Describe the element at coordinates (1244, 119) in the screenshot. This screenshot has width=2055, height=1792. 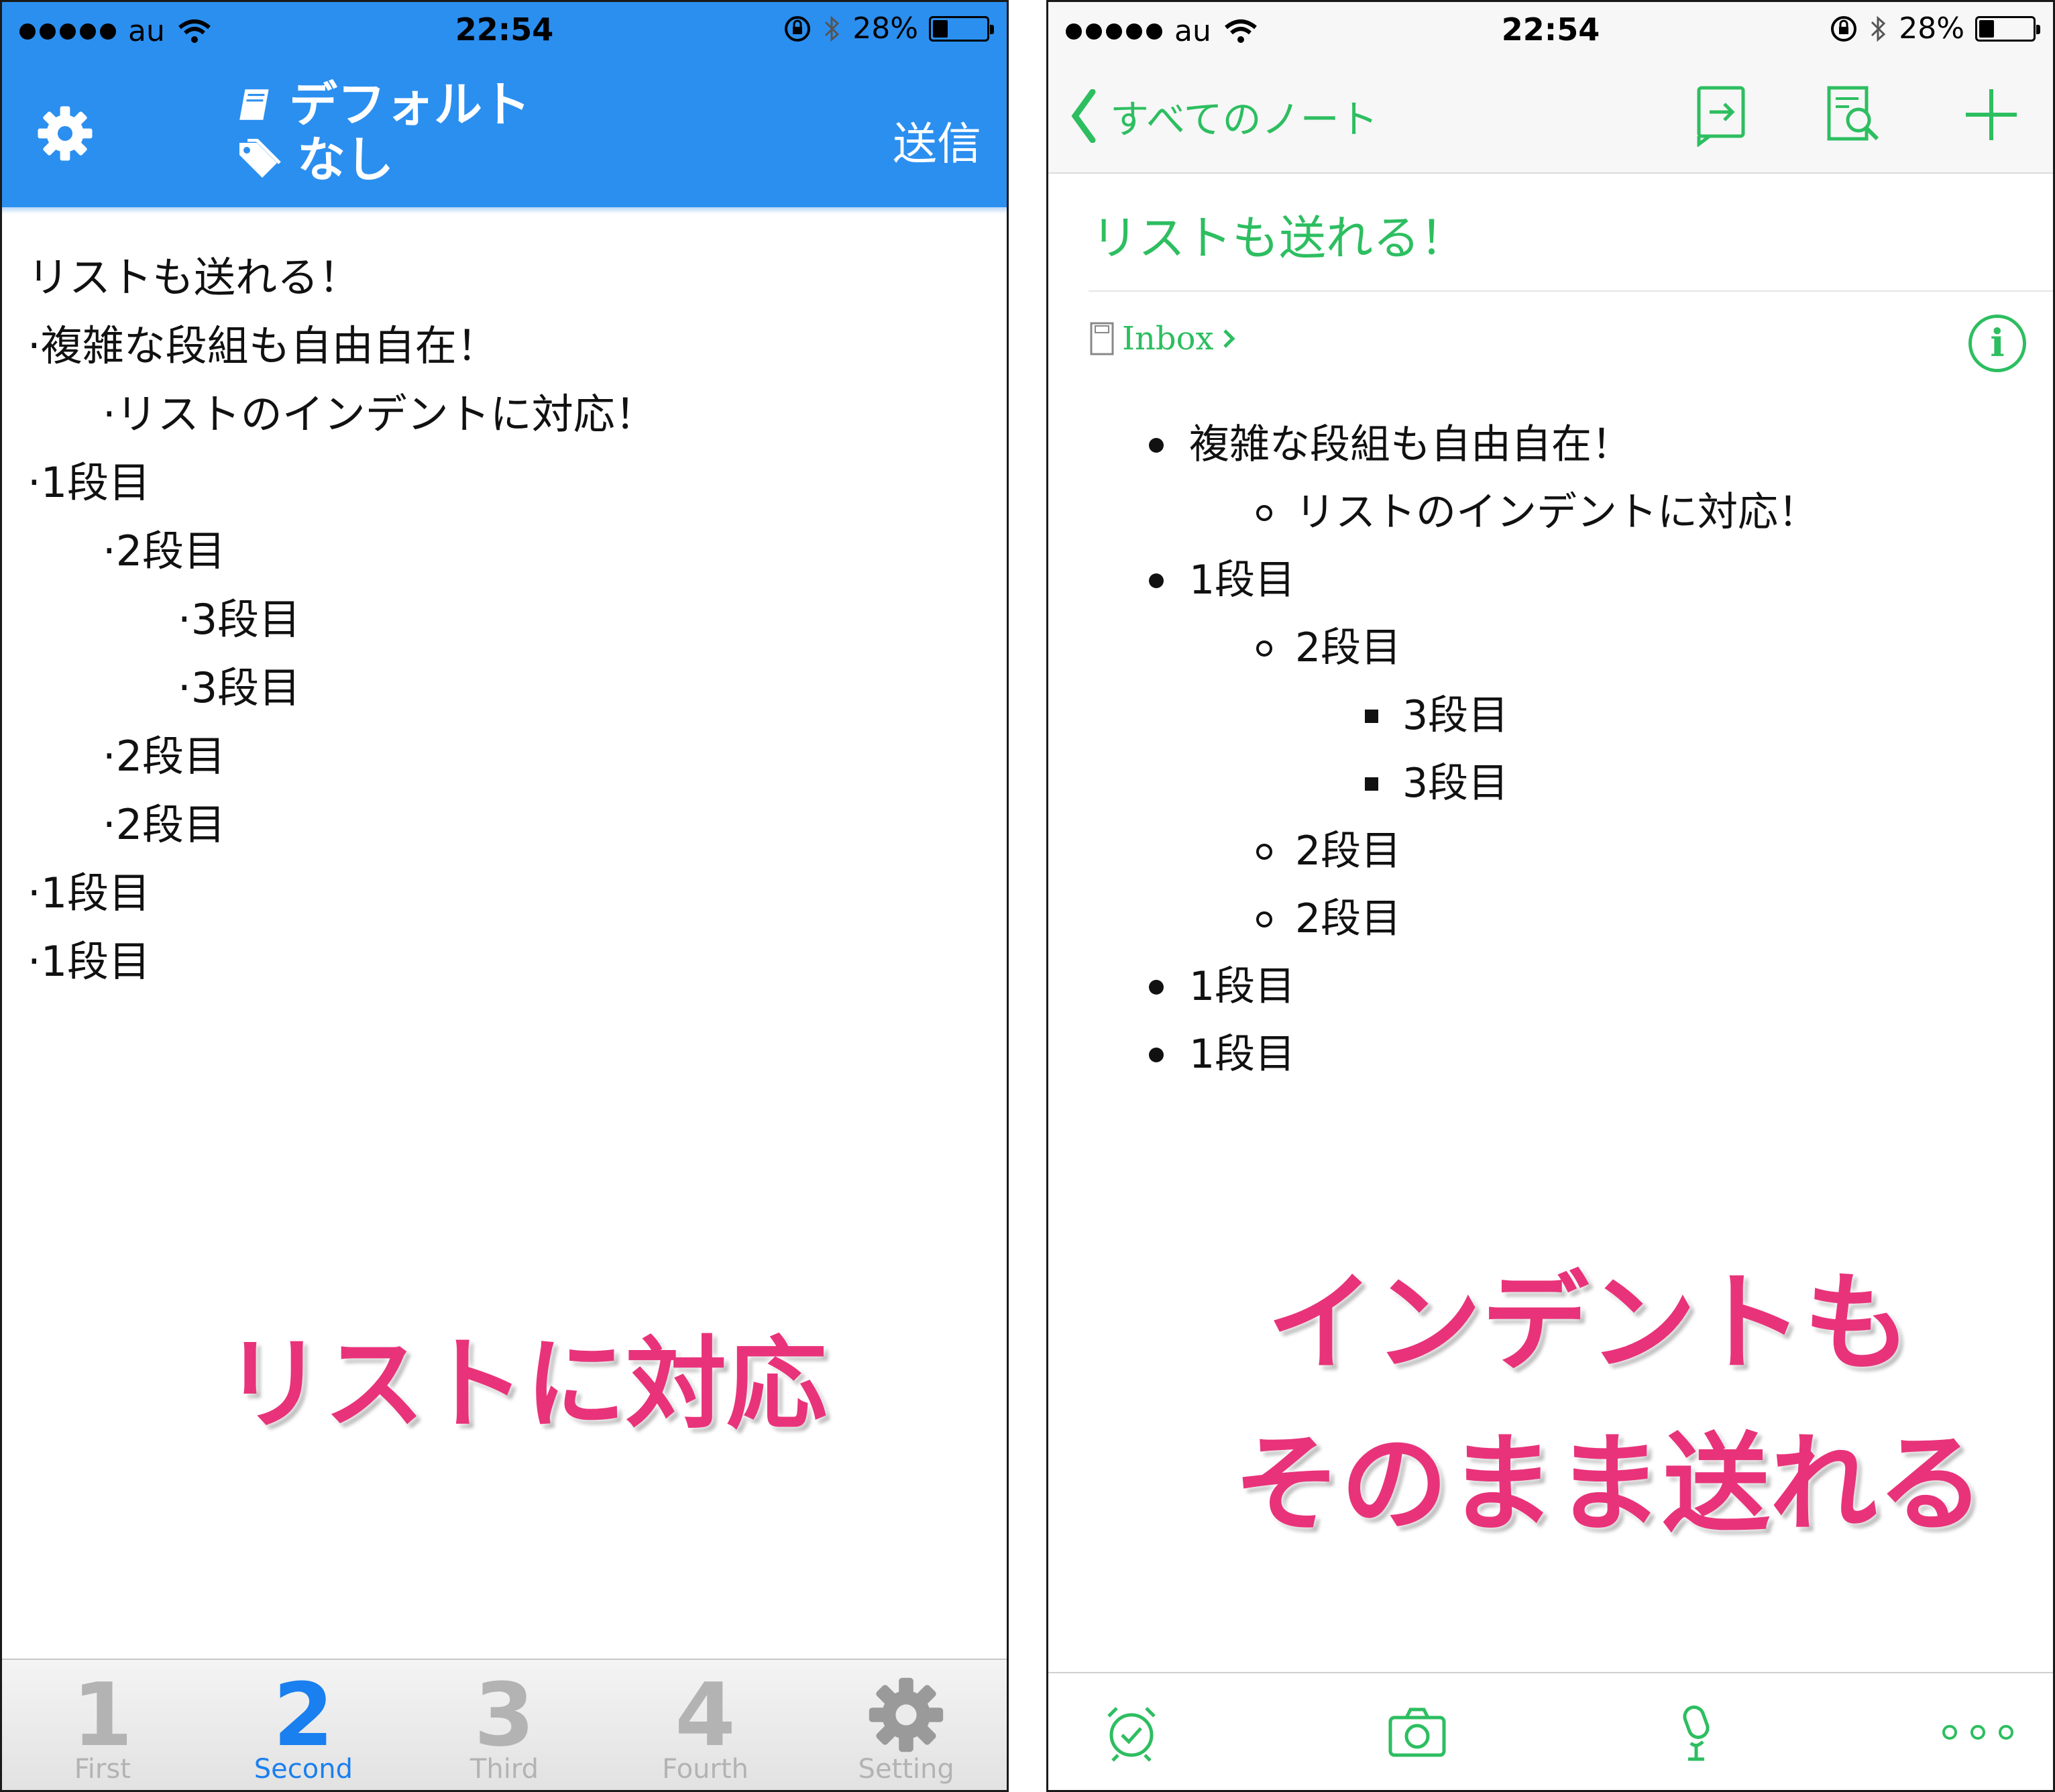
I see `back-label: すべてのノート` at that location.